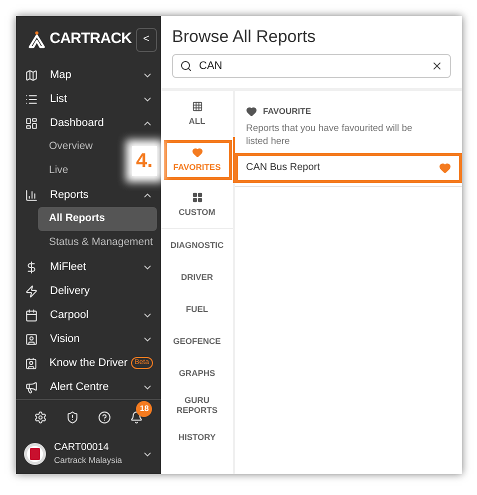  I want to click on nav-subitem: All Reports, so click(97, 219).